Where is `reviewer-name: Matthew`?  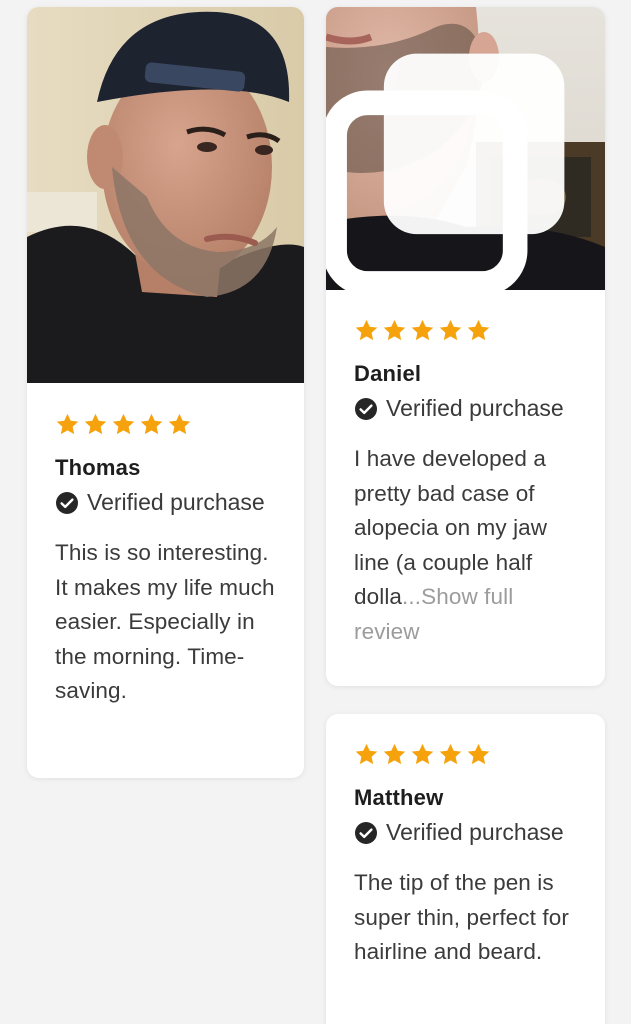 reviewer-name: Matthew is located at coordinates (399, 797).